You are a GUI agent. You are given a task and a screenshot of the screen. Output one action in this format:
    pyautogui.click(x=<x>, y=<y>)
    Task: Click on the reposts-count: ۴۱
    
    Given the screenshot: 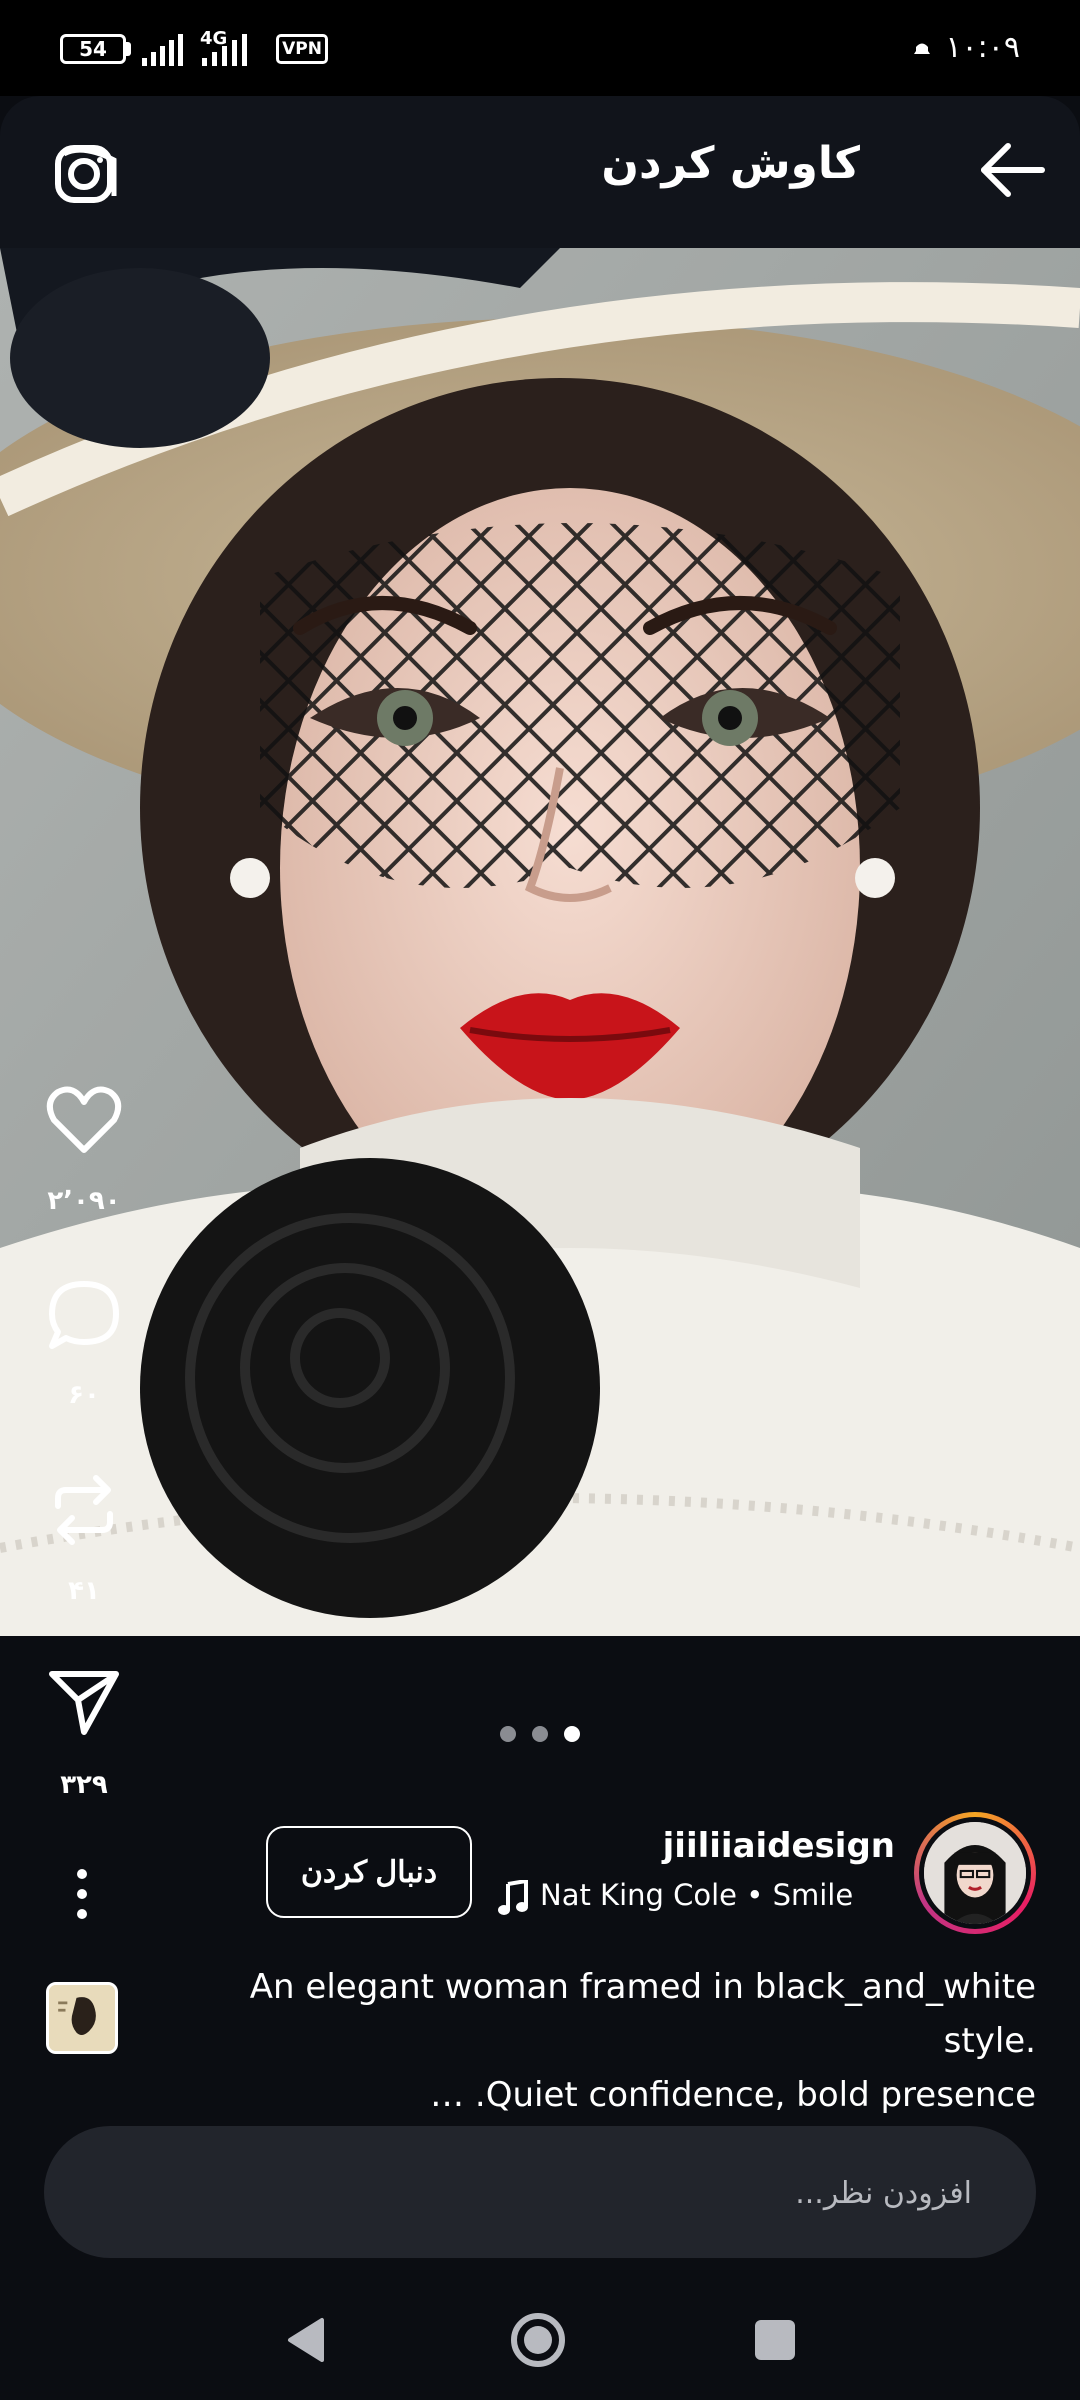 What is the action you would take?
    pyautogui.click(x=84, y=1591)
    